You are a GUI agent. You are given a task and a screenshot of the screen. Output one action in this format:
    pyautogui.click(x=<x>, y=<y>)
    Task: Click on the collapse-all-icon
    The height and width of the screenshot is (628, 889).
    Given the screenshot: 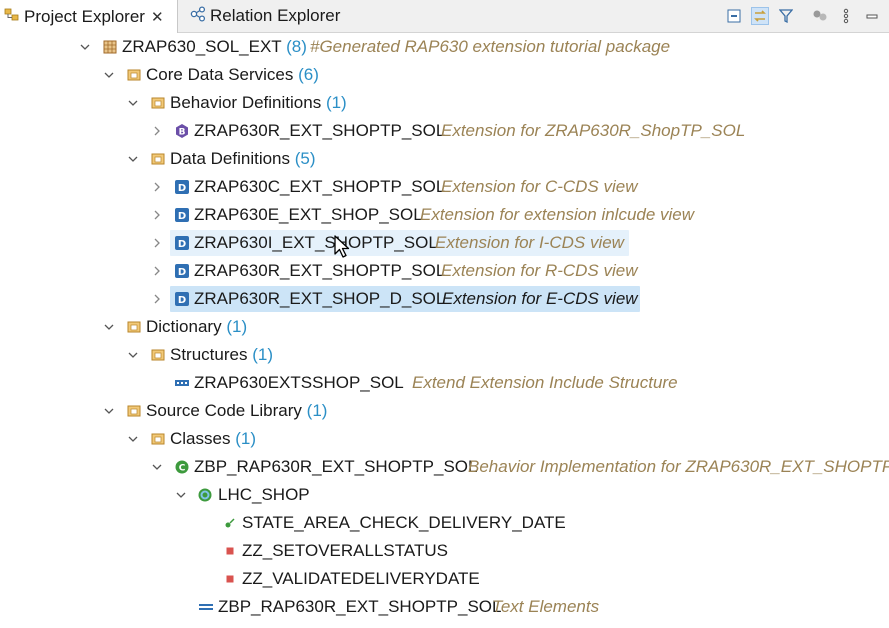 What is the action you would take?
    pyautogui.click(x=734, y=16)
    